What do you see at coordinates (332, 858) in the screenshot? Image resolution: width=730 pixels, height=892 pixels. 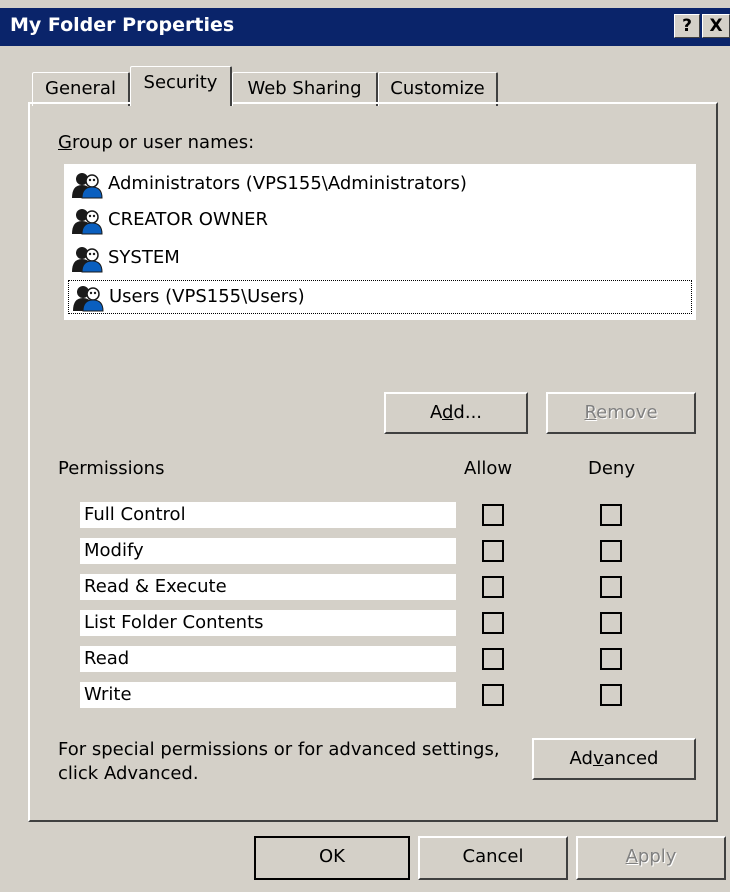 I see `ok-button: OK` at bounding box center [332, 858].